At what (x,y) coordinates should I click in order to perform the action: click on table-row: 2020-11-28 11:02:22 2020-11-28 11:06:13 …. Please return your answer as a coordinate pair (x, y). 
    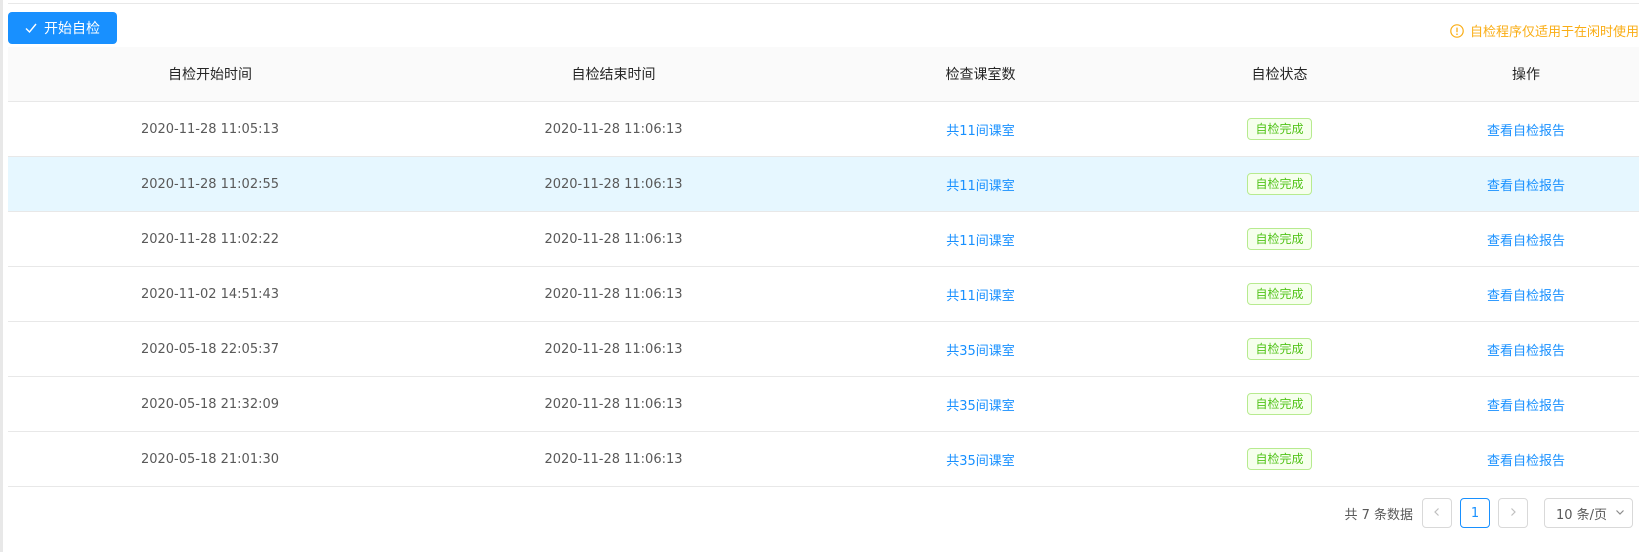
    Looking at the image, I should click on (823, 239).